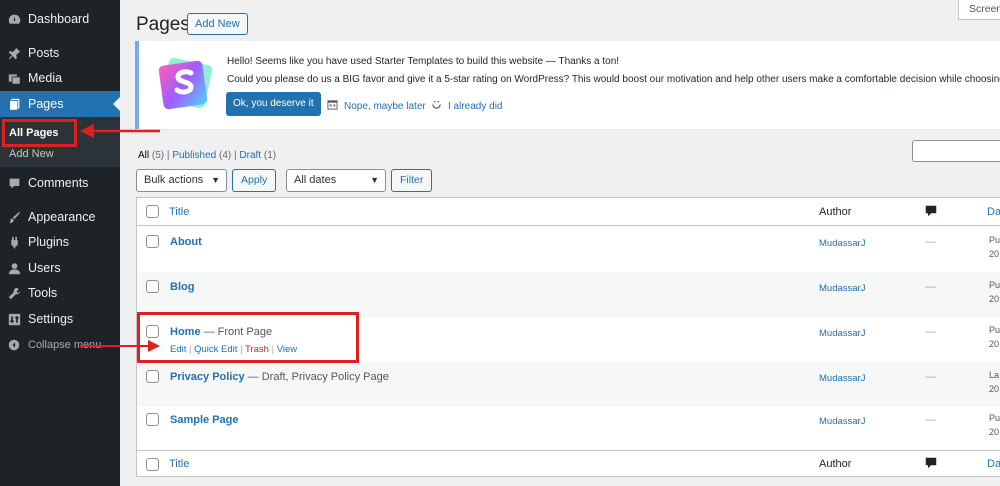  Describe the element at coordinates (835, 212) in the screenshot. I see `author-column-header: Author` at that location.